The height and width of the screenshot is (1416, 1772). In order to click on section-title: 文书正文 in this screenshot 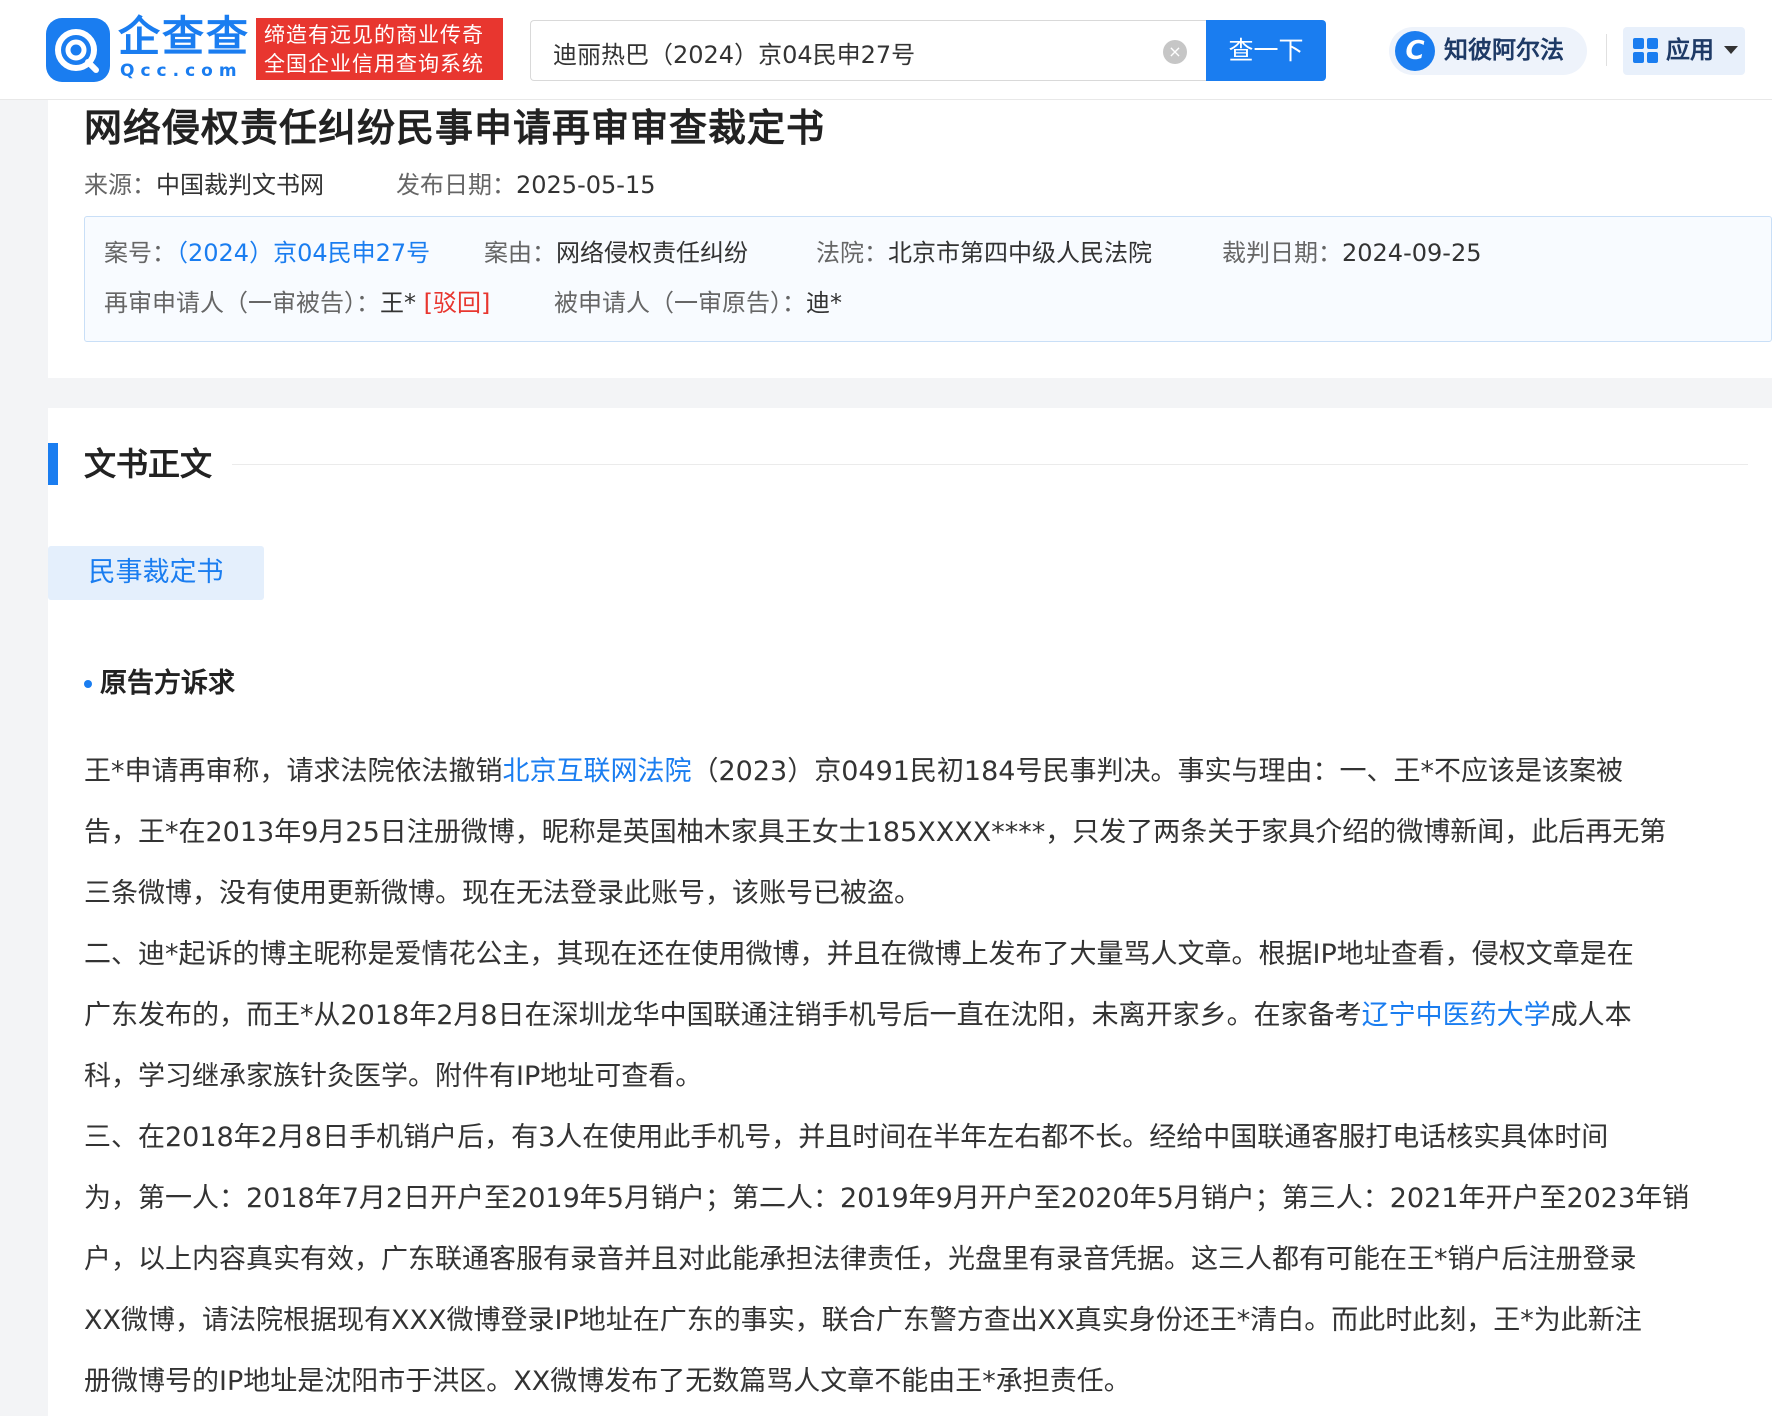, I will do `click(148, 464)`.